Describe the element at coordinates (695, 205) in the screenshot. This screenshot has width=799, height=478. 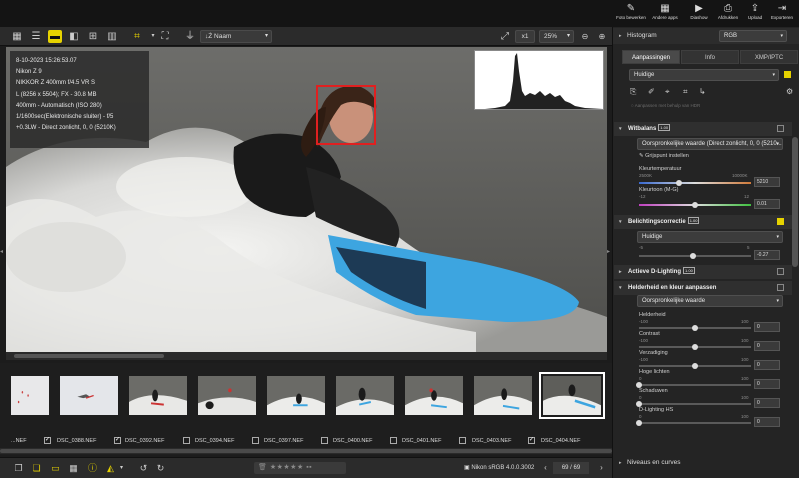
I see `tint-slider-knob` at that location.